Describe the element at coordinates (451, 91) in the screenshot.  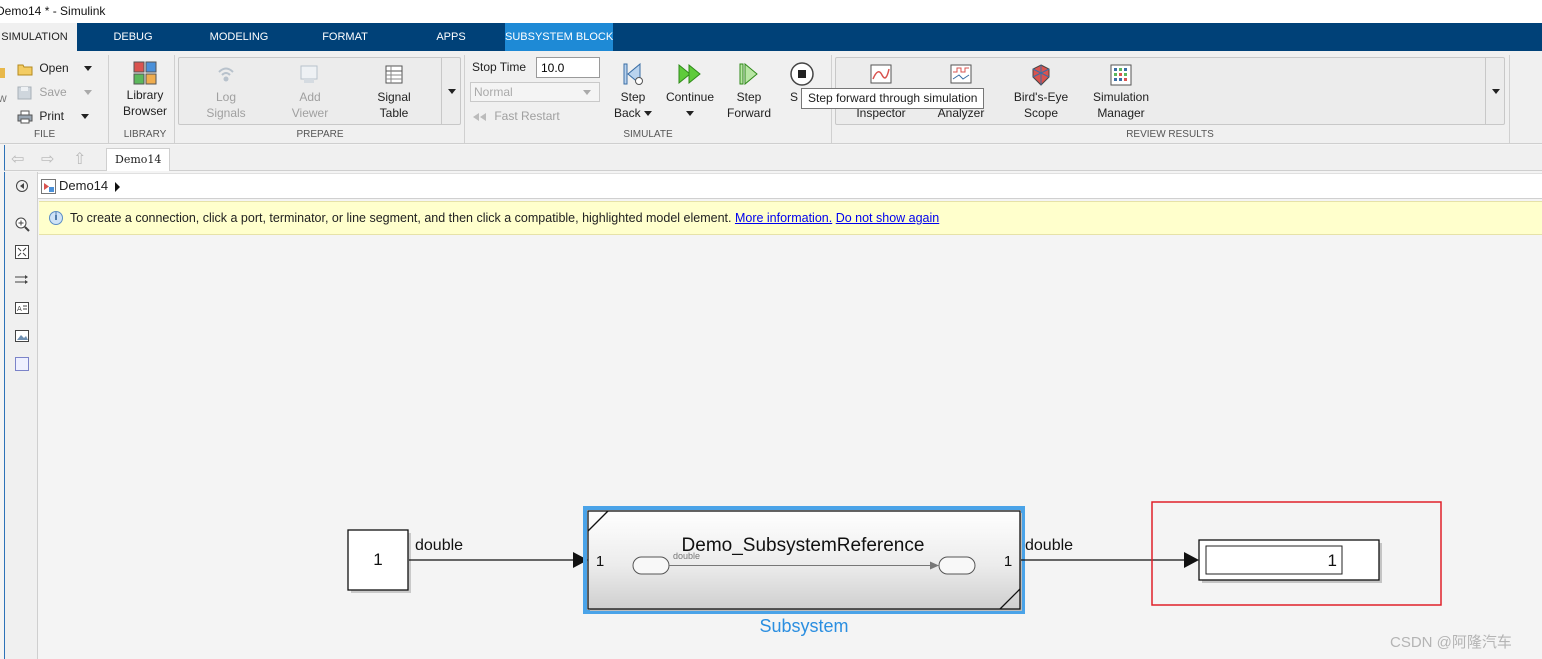
I see `prepare-gallery-expand` at that location.